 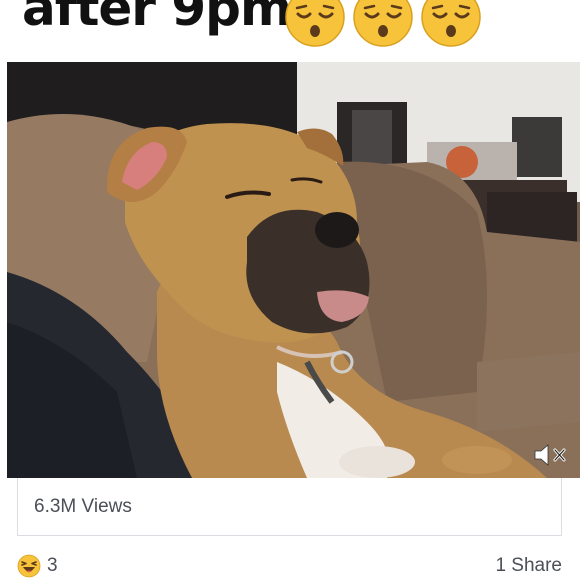 What do you see at coordinates (52, 565) in the screenshot?
I see `reaction-count: 3` at bounding box center [52, 565].